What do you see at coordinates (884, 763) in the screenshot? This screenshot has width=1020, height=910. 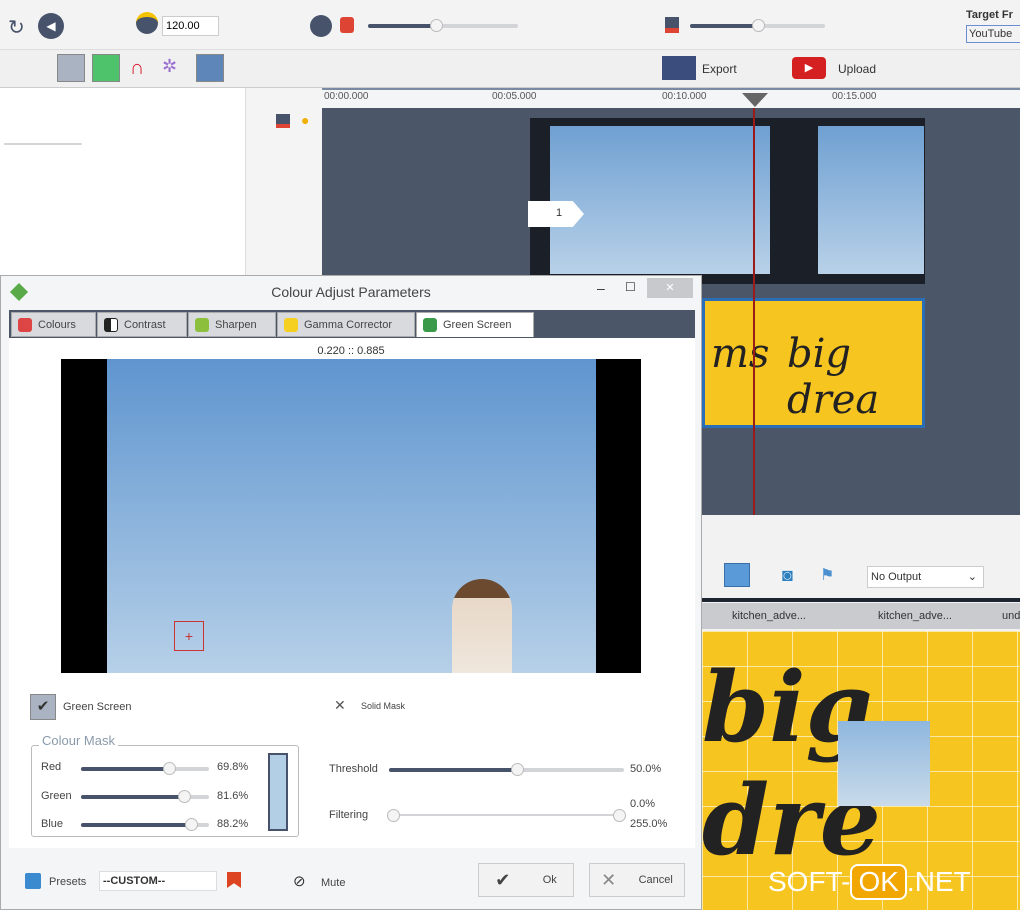 I see `preview-video-overlay` at bounding box center [884, 763].